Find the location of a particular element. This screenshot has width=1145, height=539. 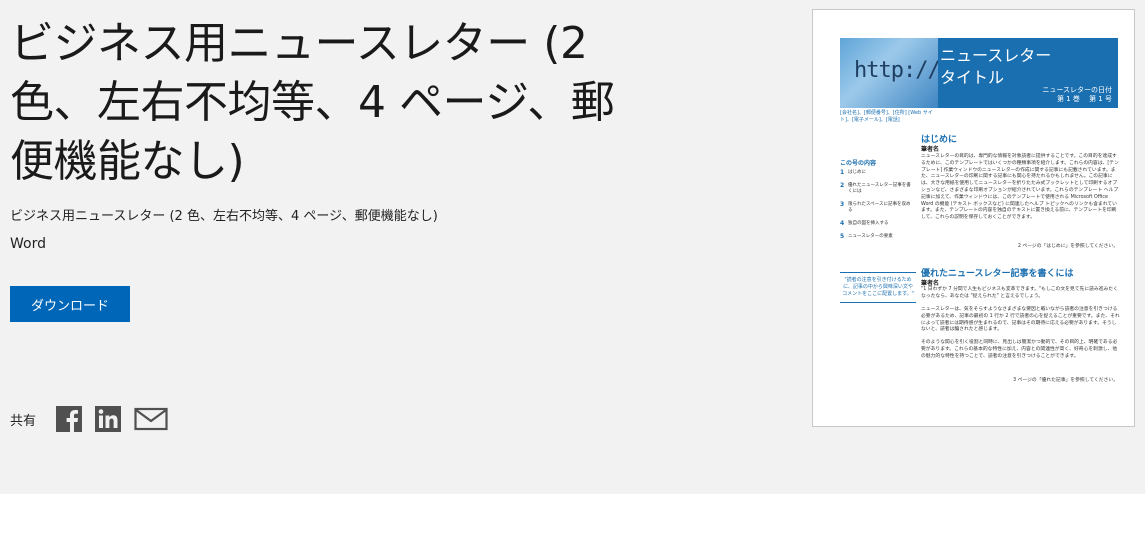

contents-text: 優れたニュースレター記事を書くには is located at coordinates (879, 188).